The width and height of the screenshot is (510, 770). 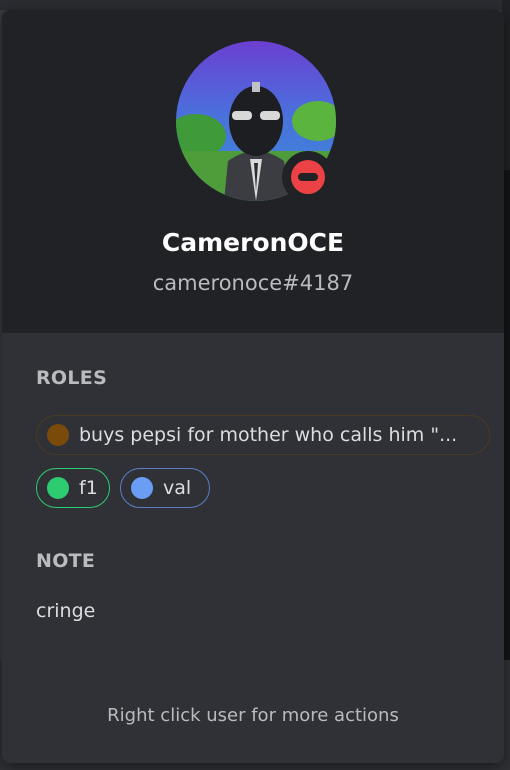 What do you see at coordinates (73, 488) in the screenshot?
I see `role-pill-f1: f1` at bounding box center [73, 488].